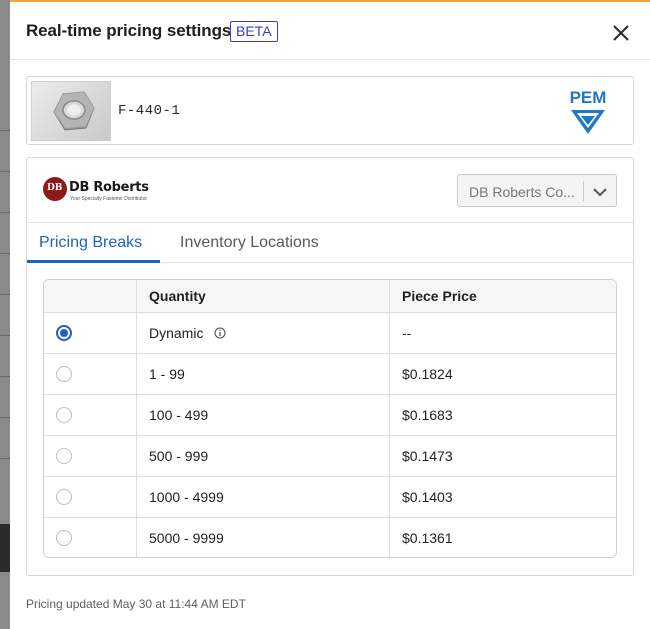 This screenshot has width=650, height=629. What do you see at coordinates (186, 497) in the screenshot?
I see `quantity-cell: 1000 - 4999` at bounding box center [186, 497].